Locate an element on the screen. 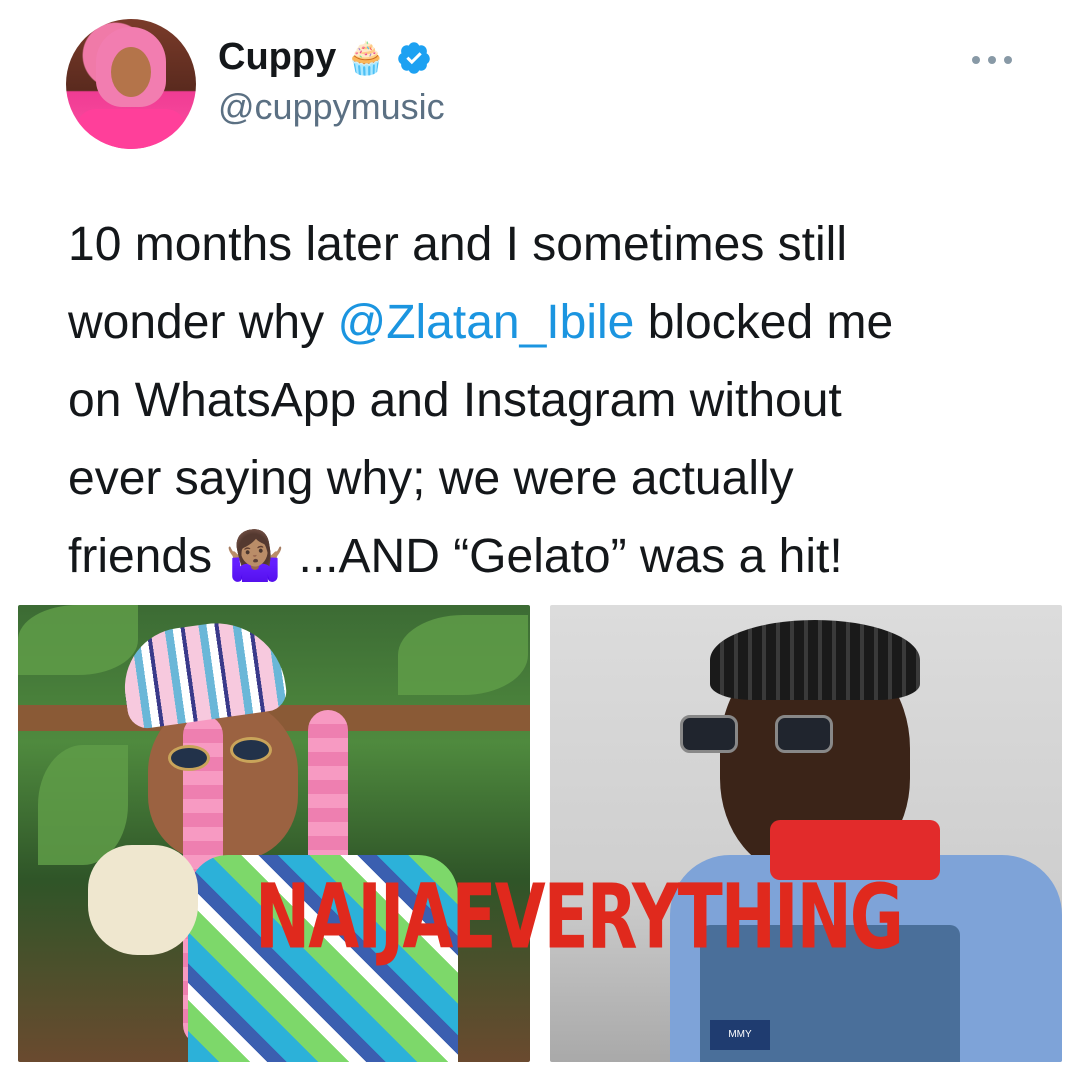 This screenshot has height=1080, width=1080. verified-badge-icon is located at coordinates (414, 57).